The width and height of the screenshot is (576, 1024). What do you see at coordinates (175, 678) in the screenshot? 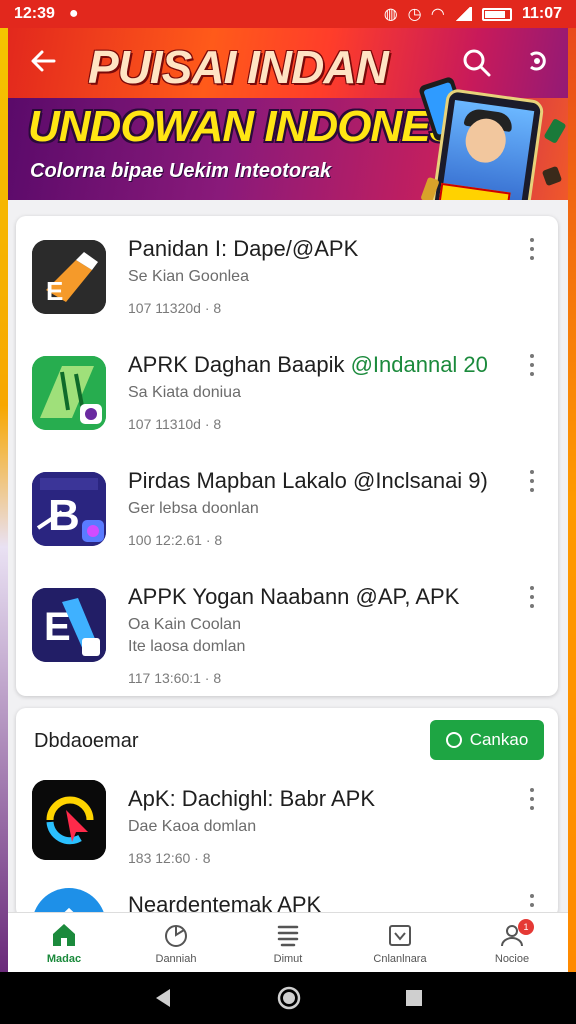
I see `app-meta: 117 13:60:1 · 8` at bounding box center [175, 678].